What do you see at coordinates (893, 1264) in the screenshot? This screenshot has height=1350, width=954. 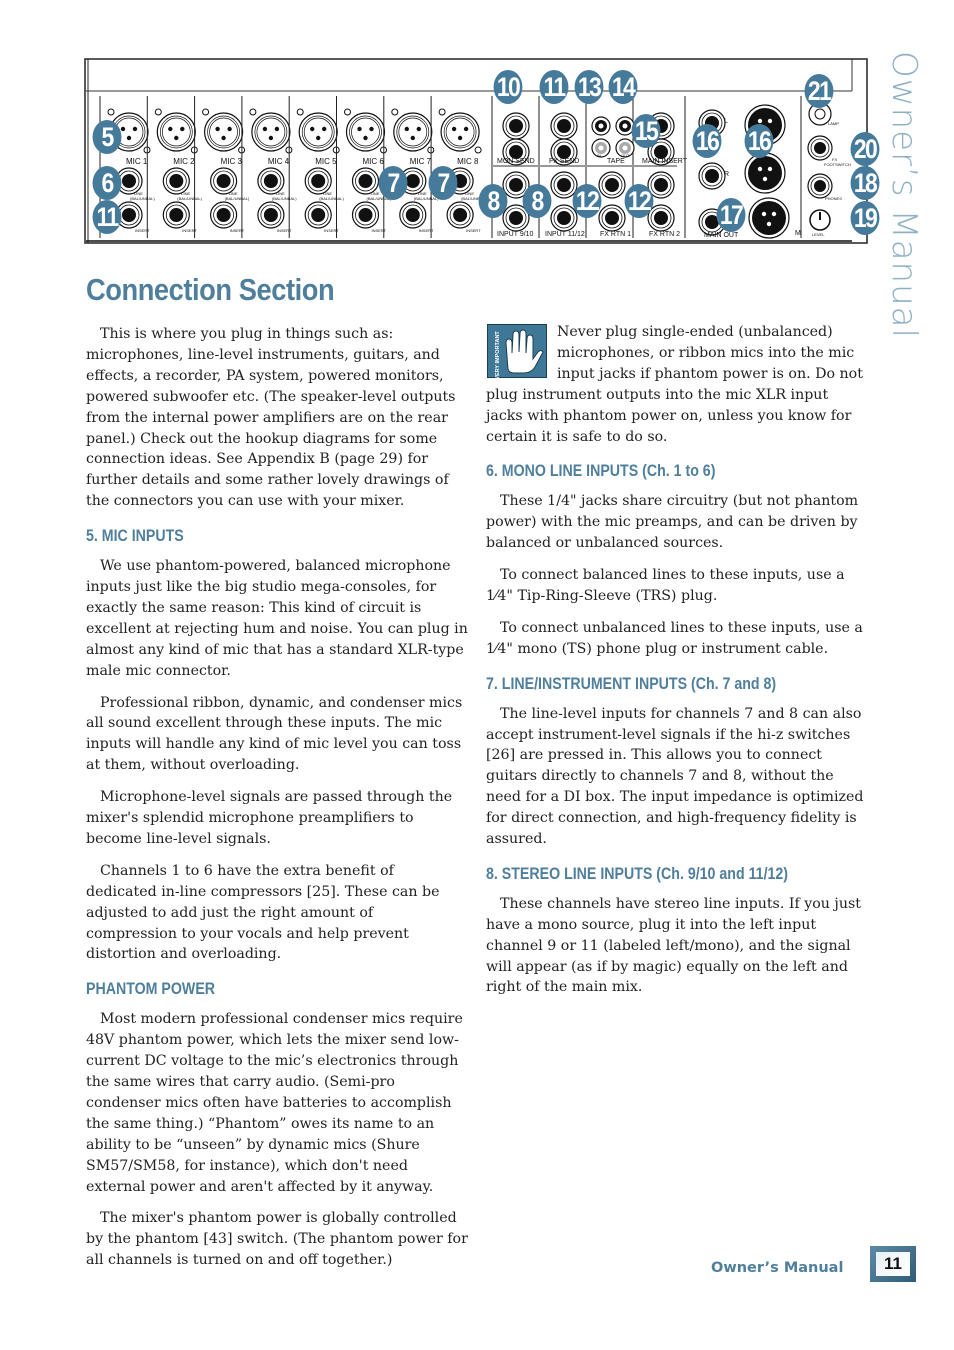 I see `page-number: 11` at bounding box center [893, 1264].